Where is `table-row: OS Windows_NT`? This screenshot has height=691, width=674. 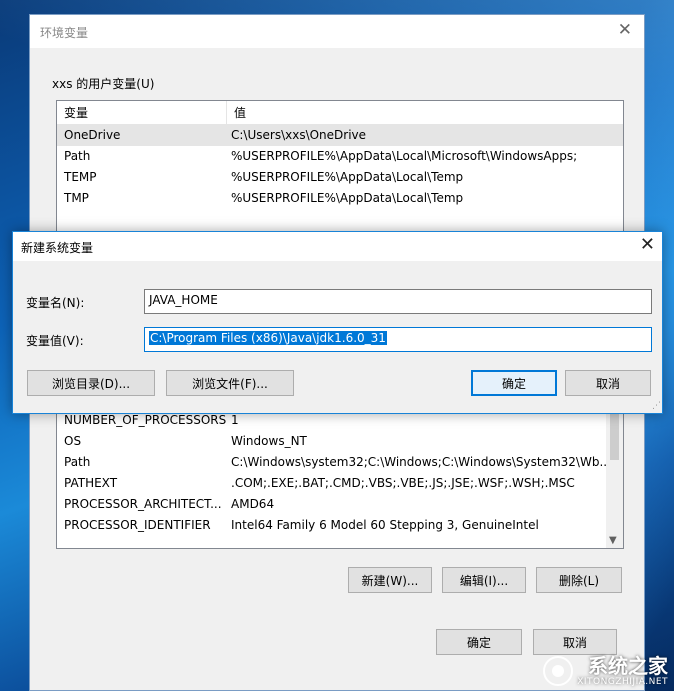
table-row: OS Windows_NT is located at coordinates (331, 441).